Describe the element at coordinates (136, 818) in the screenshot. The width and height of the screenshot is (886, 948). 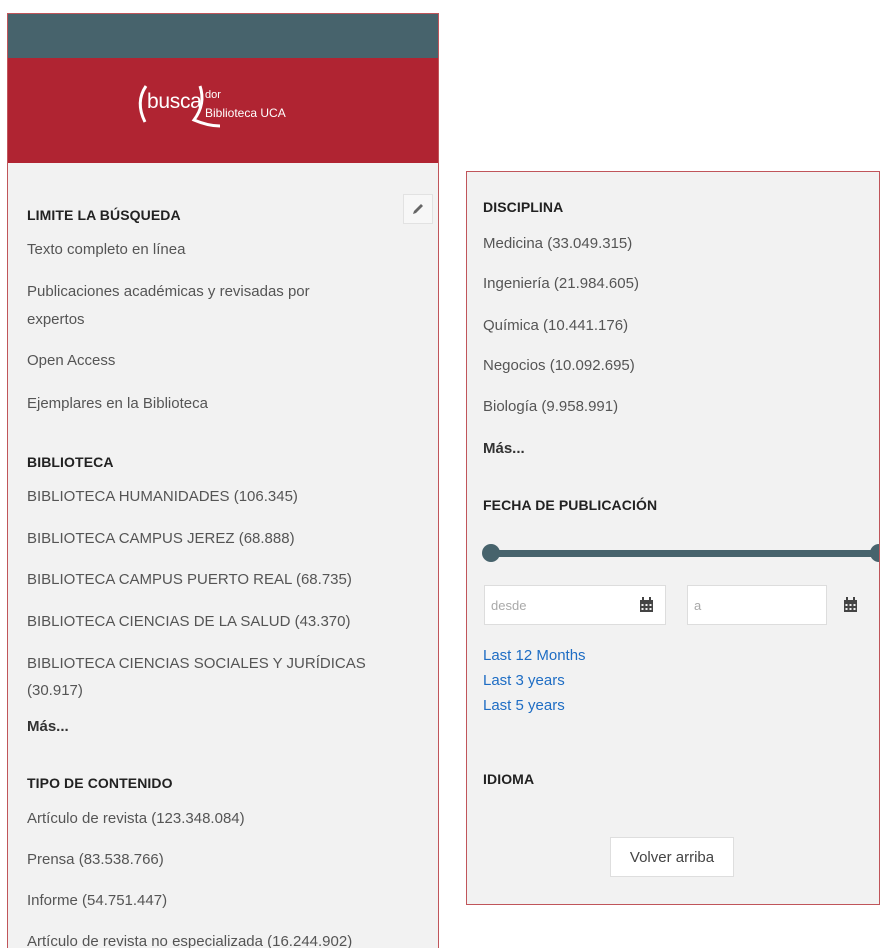
I see `tipo-item: Artículo de revista (123.348.084)` at that location.